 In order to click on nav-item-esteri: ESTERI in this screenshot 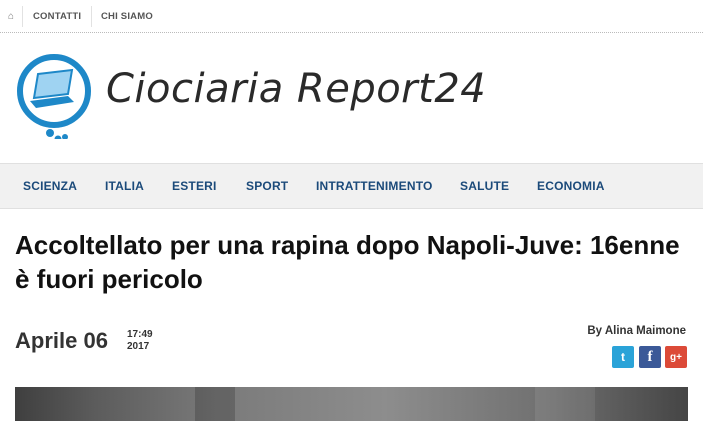, I will do `click(194, 186)`.